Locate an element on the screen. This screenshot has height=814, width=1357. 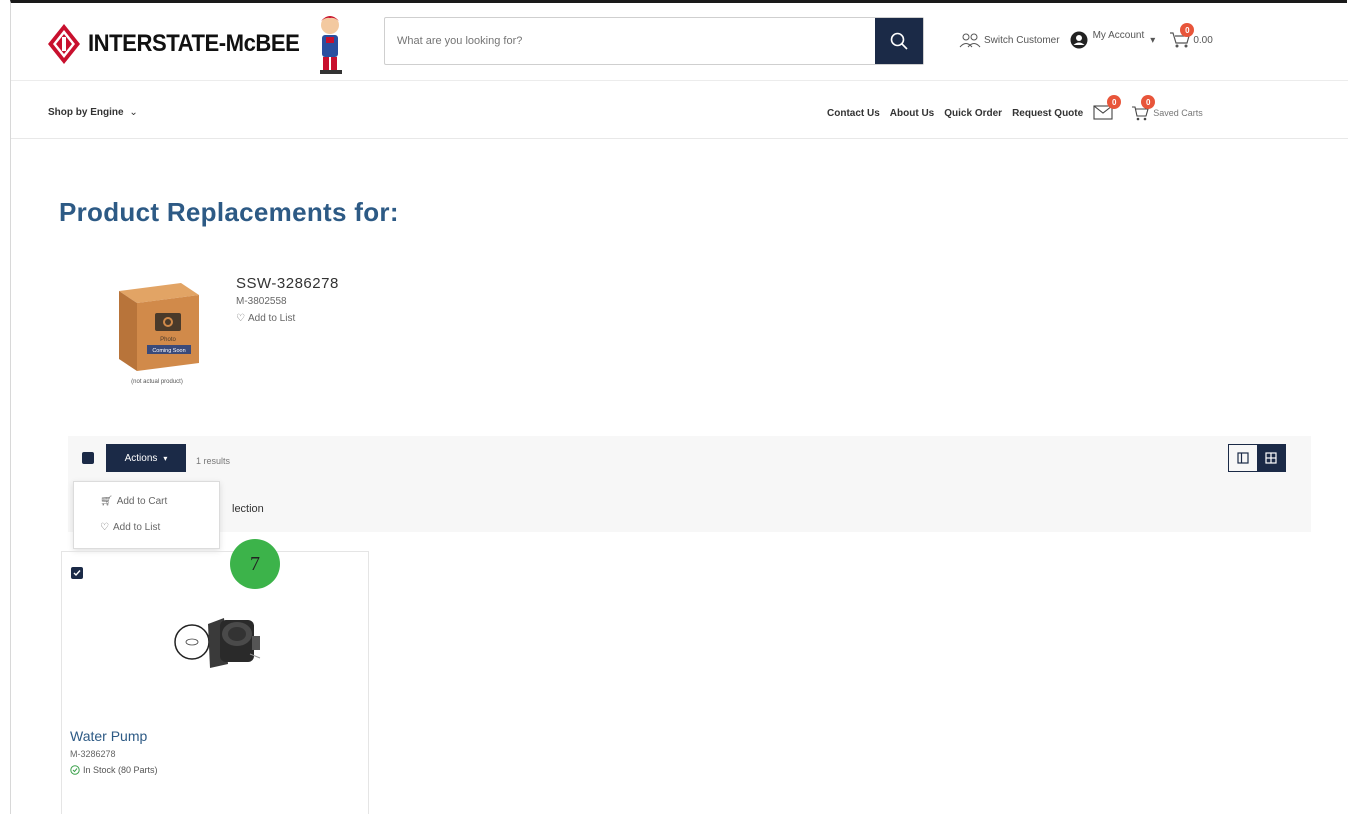
photo-coming-soon-image: Photo Coming Soon (not actual product) is located at coordinates (159, 334).